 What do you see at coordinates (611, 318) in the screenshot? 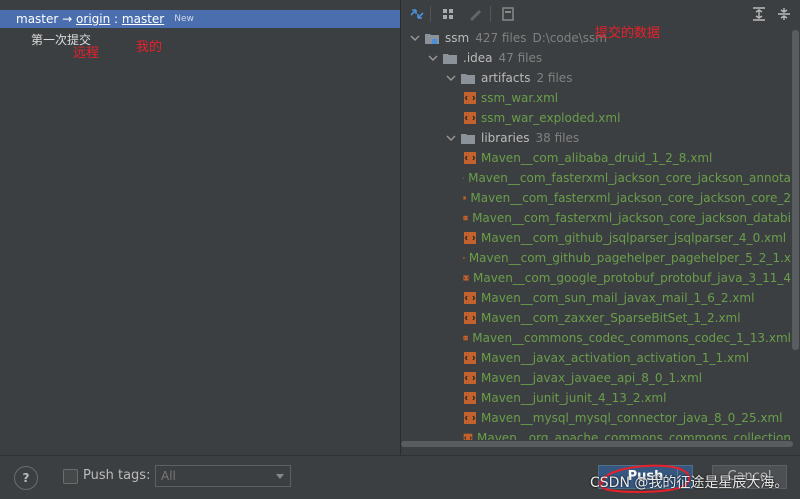
I see `tree-file-name: Maven__com_zaxxer_SparseBitSet_1_2.xml` at bounding box center [611, 318].